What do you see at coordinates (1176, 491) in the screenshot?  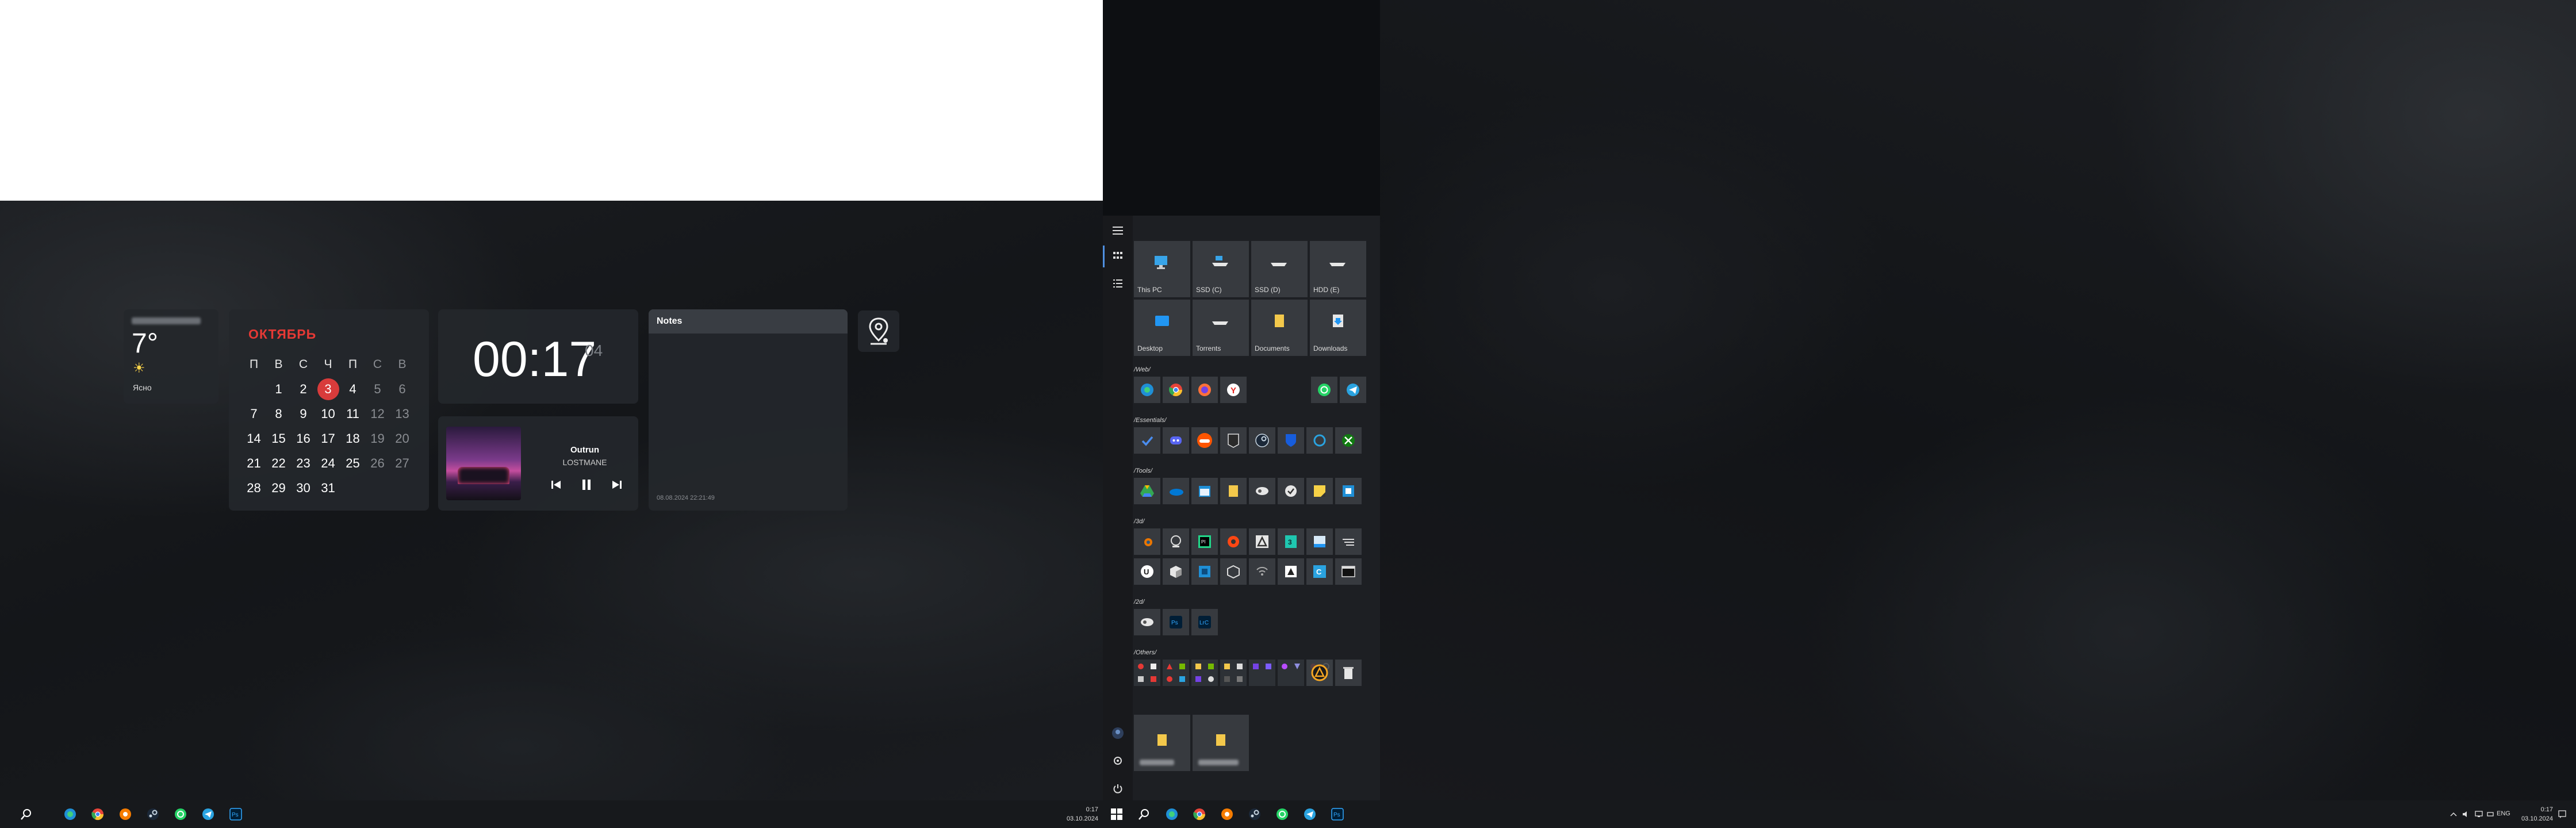 I see `onedrive-icon` at bounding box center [1176, 491].